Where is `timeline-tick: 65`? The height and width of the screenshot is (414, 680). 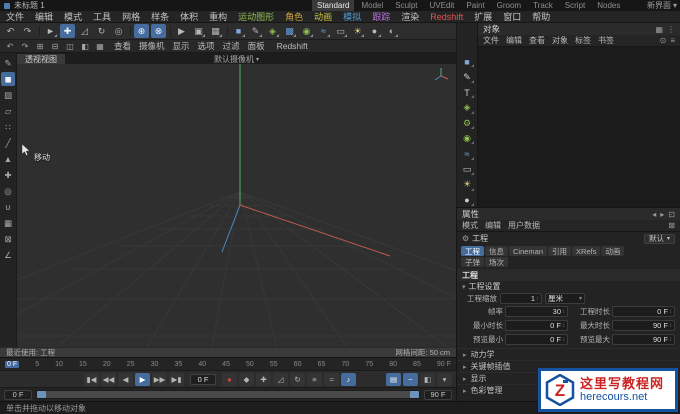
timeline-tick: 65 is located at coordinates (322, 364).